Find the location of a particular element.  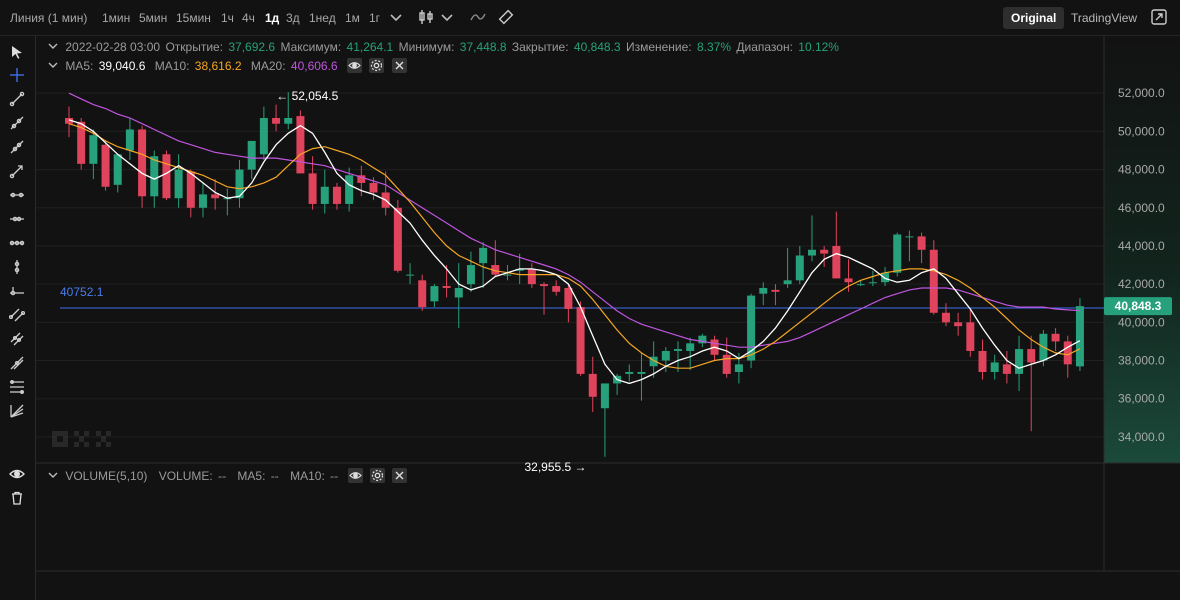

pitchfork-icon is located at coordinates (17, 363).